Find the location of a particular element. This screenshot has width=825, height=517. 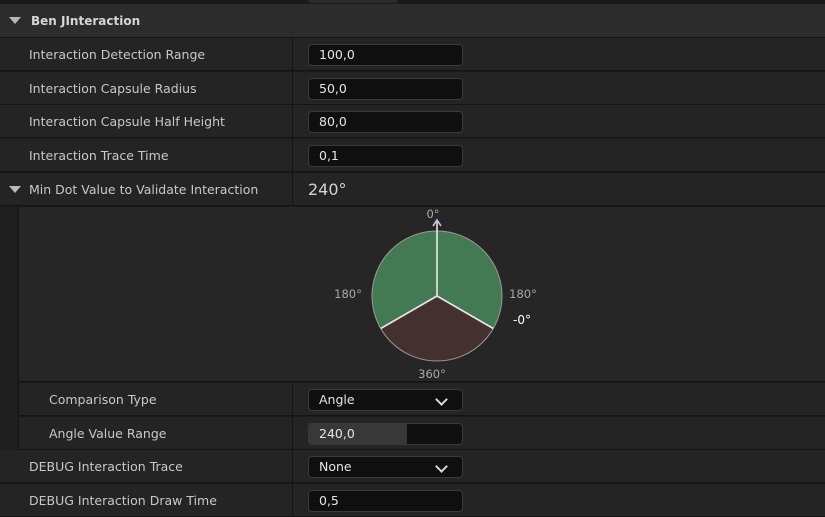

debug-draw-time-input: 0,5 is located at coordinates (385, 501).